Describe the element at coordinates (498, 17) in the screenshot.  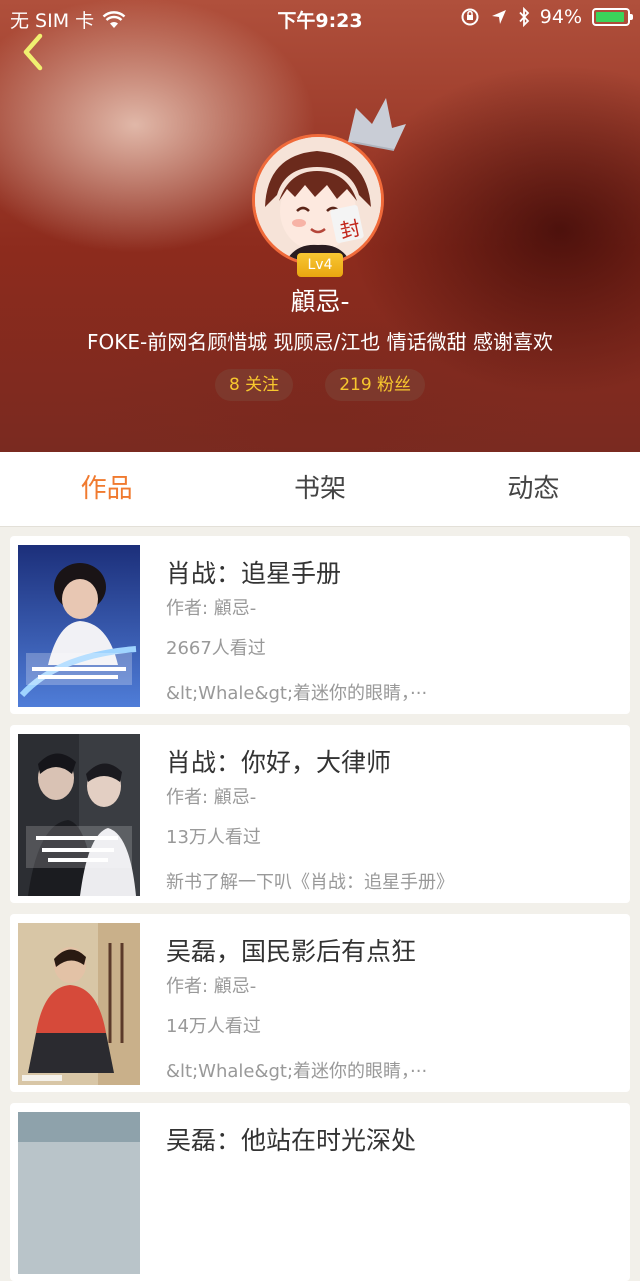
I see `location-icon` at that location.